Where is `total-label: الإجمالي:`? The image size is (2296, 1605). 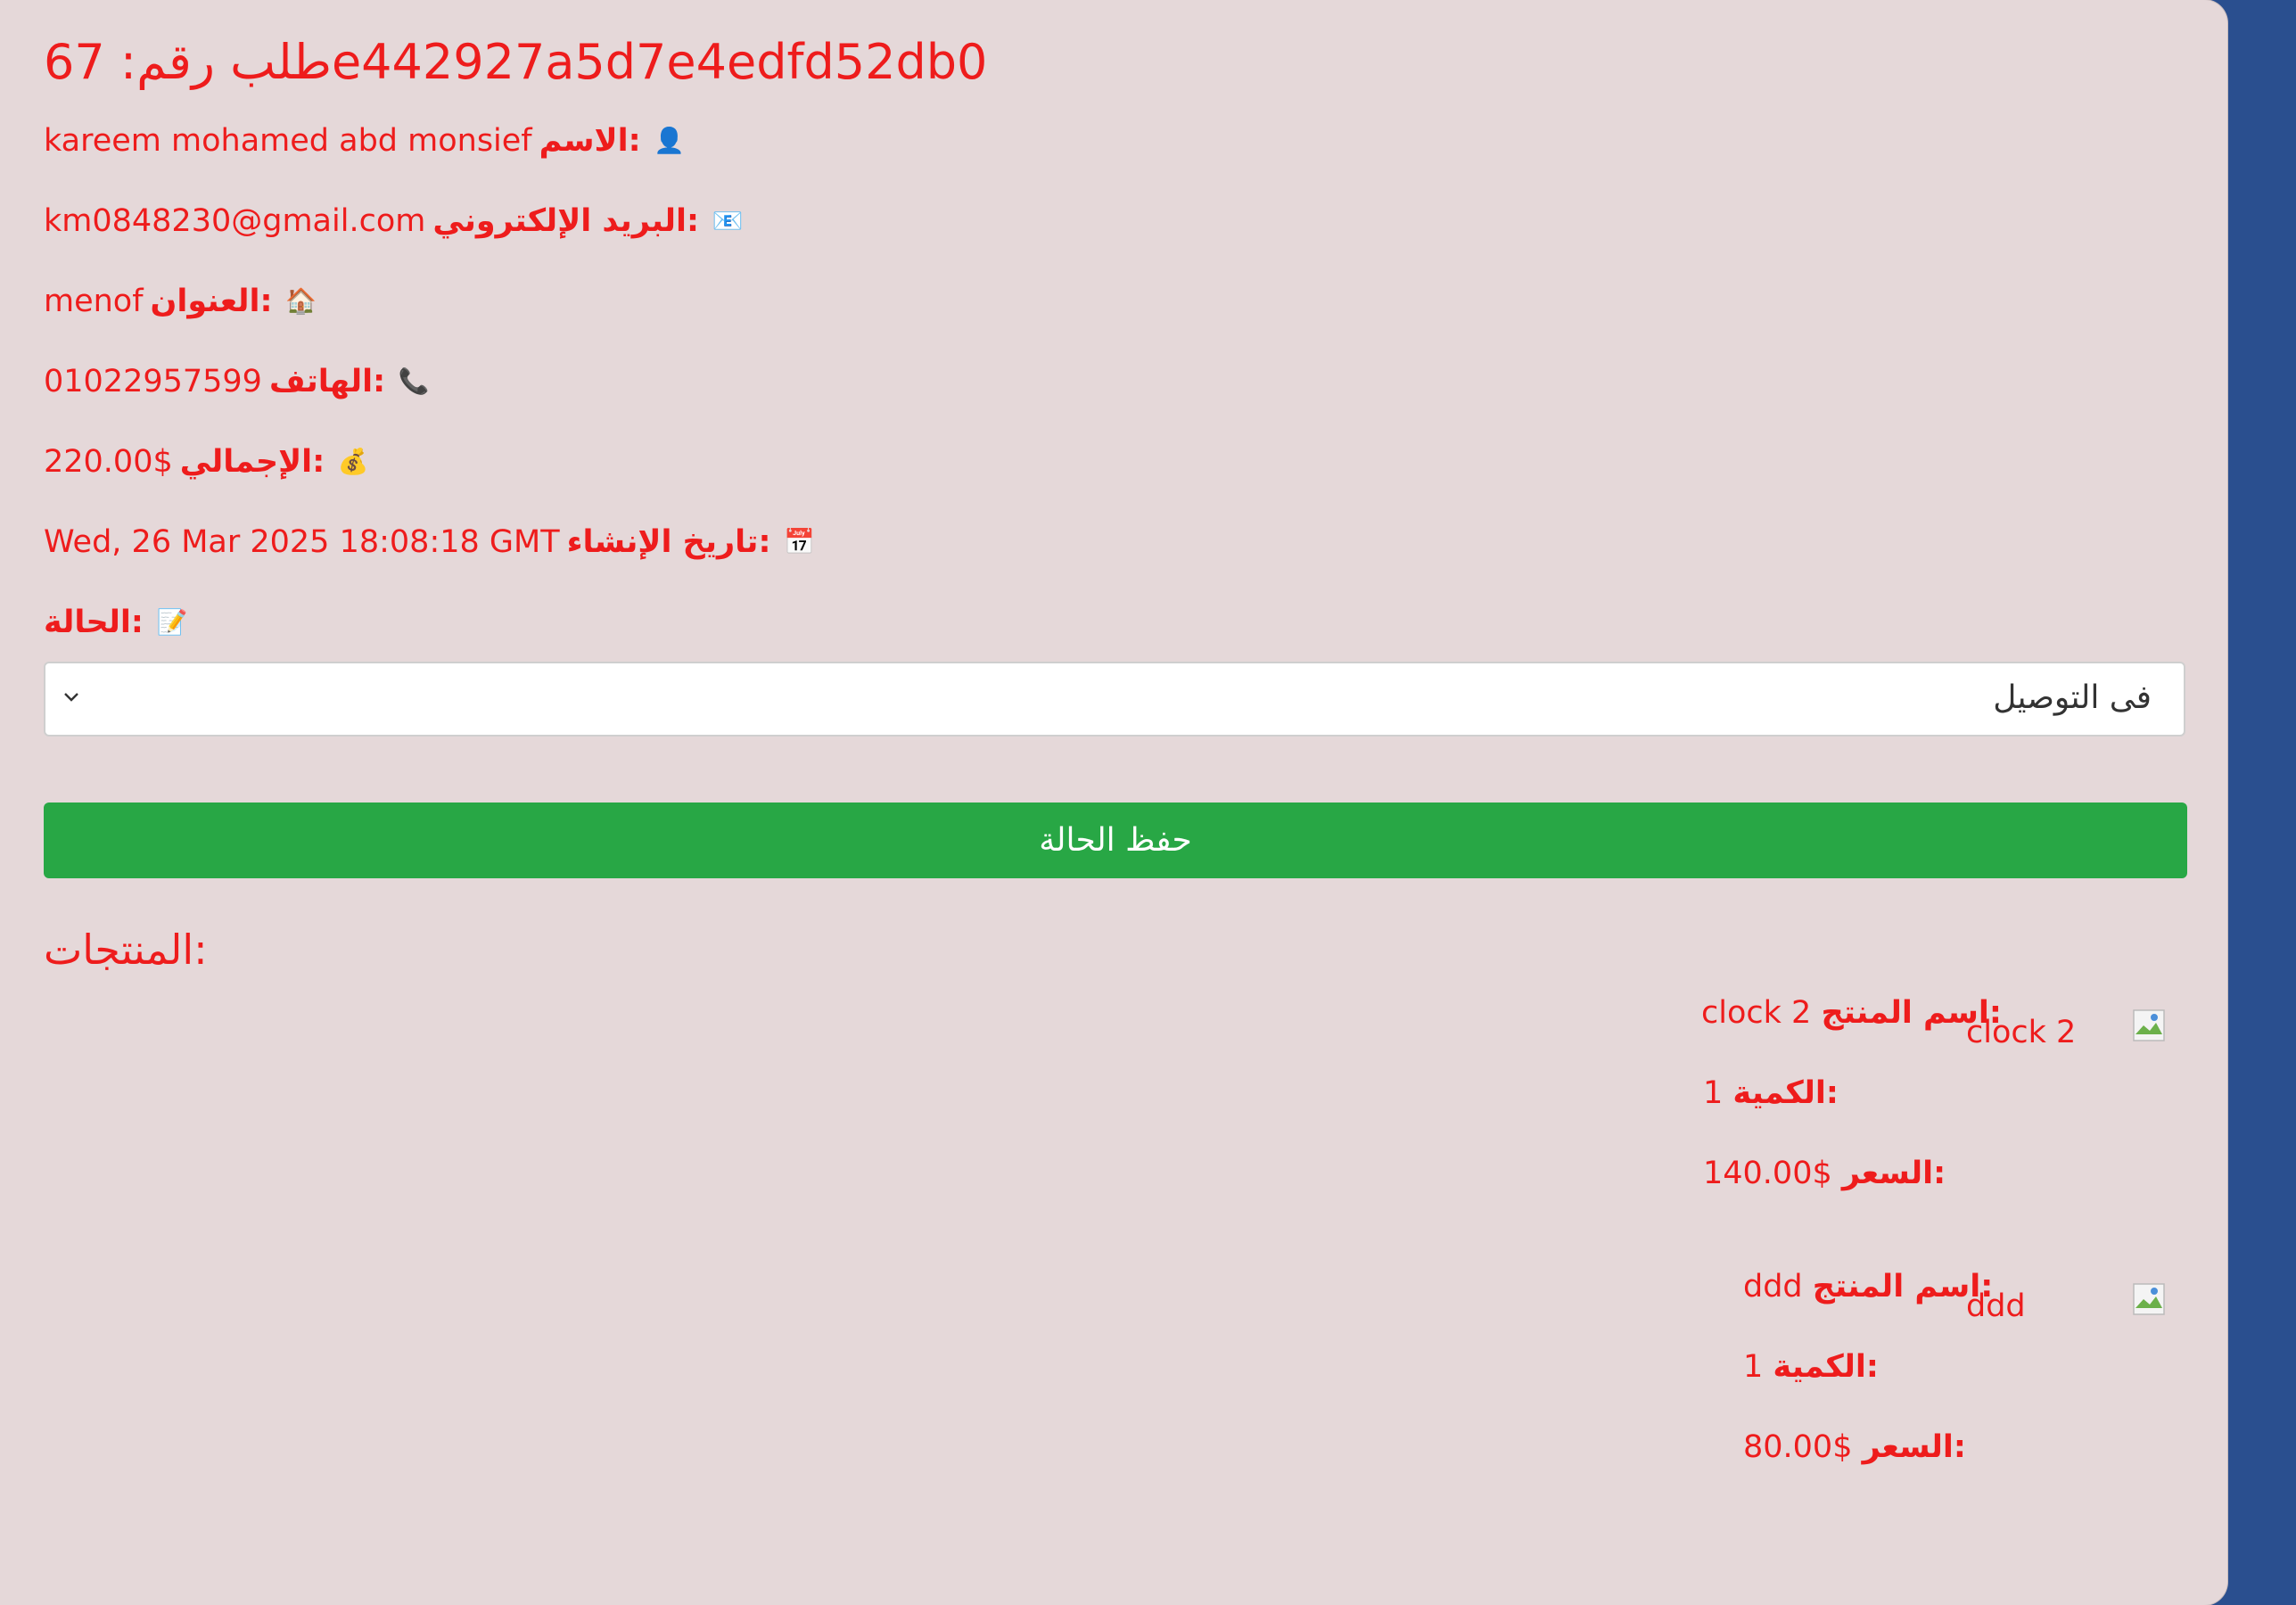 total-label: الإجمالي: is located at coordinates (252, 462).